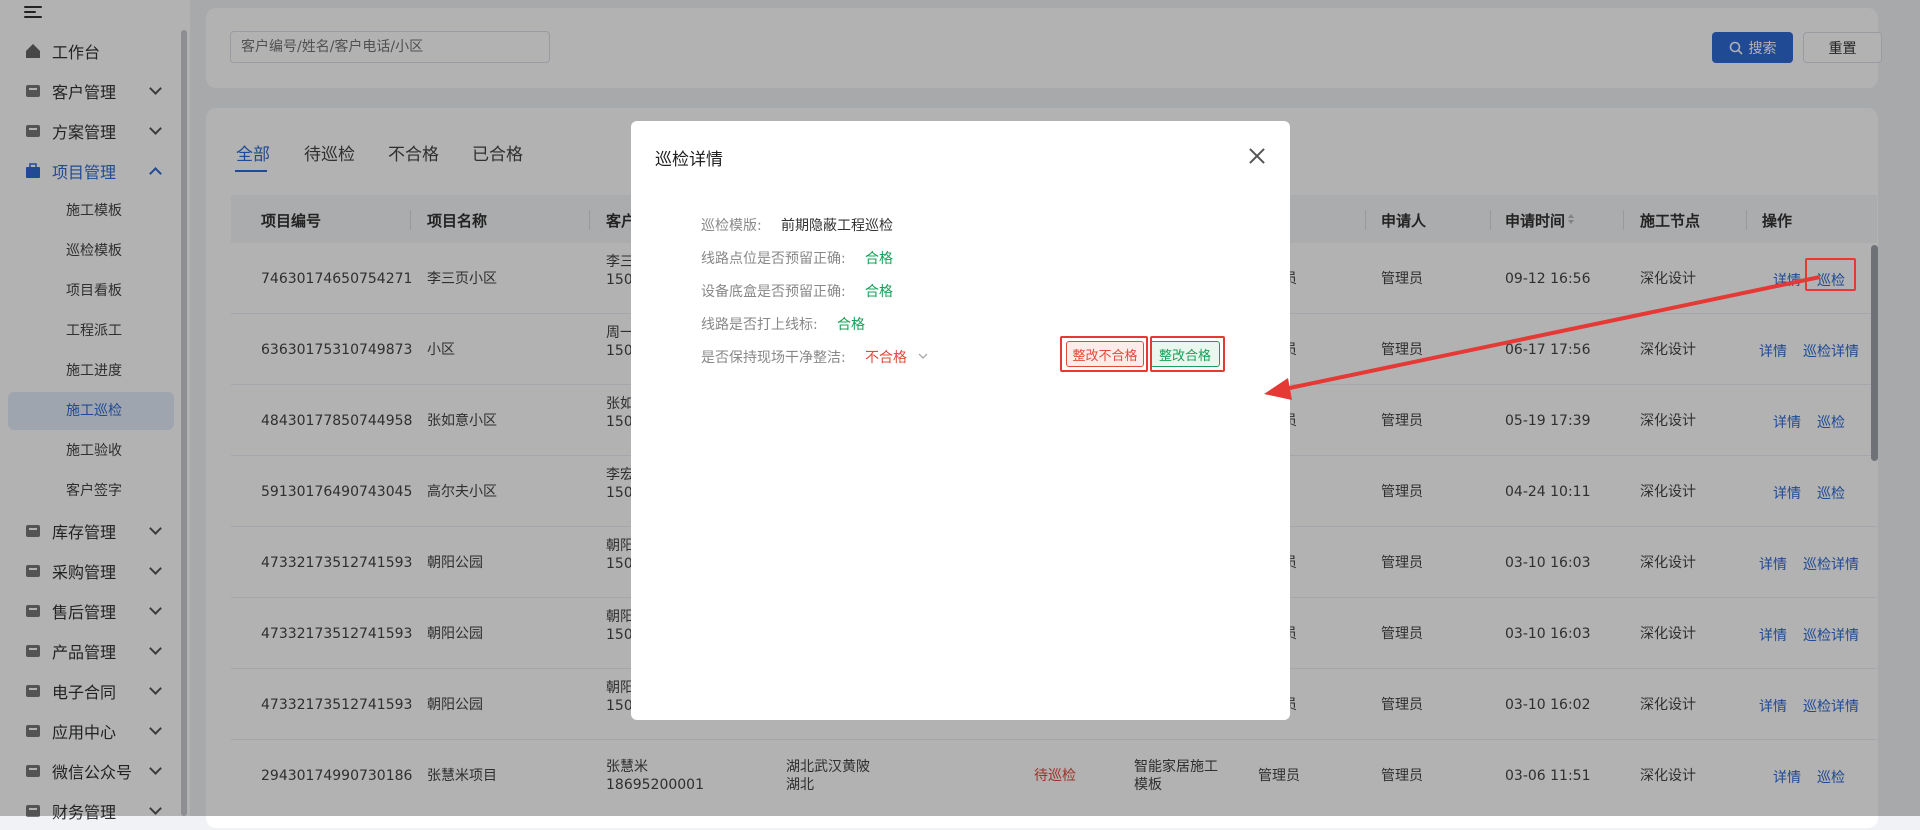 The image size is (1920, 830). Describe the element at coordinates (1830, 274) in the screenshot. I see `annotation-box-inspect` at that location.